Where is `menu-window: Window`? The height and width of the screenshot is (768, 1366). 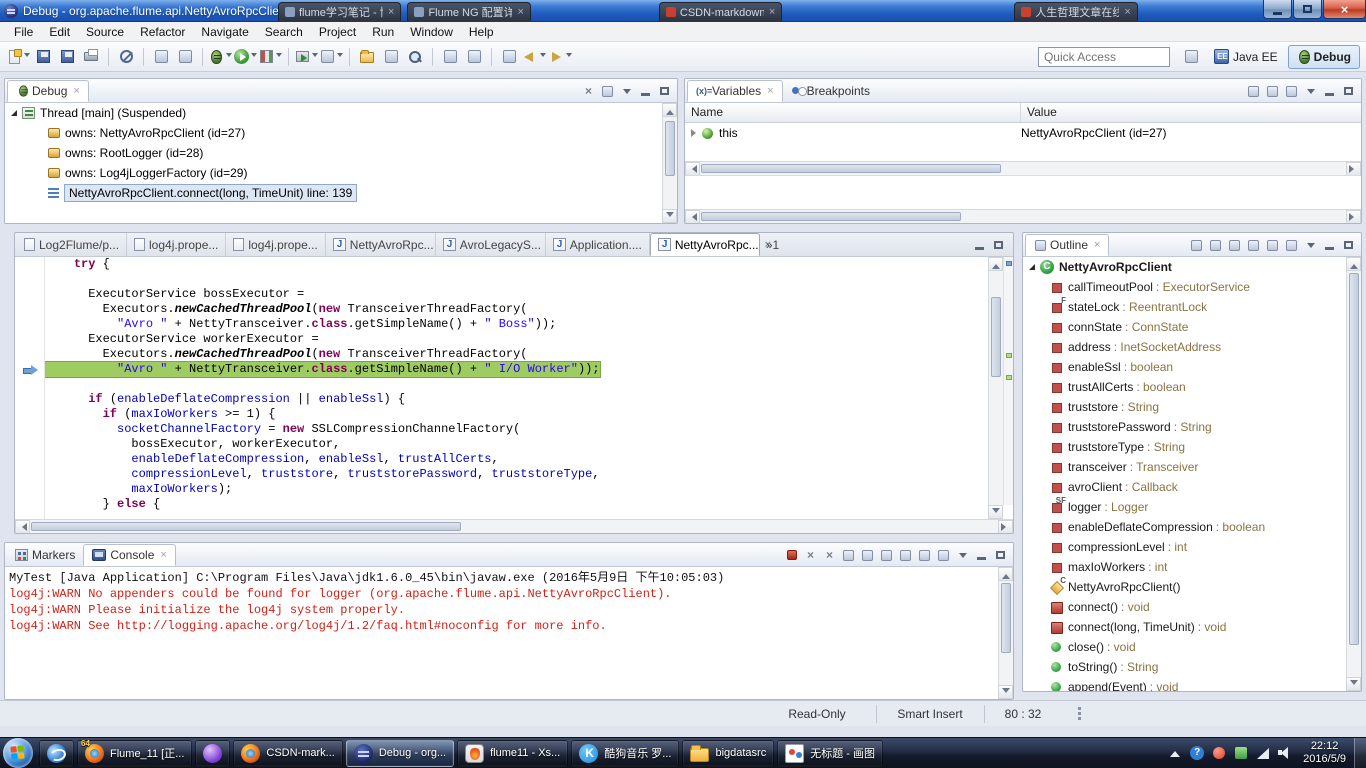
menu-window: Window is located at coordinates (431, 32).